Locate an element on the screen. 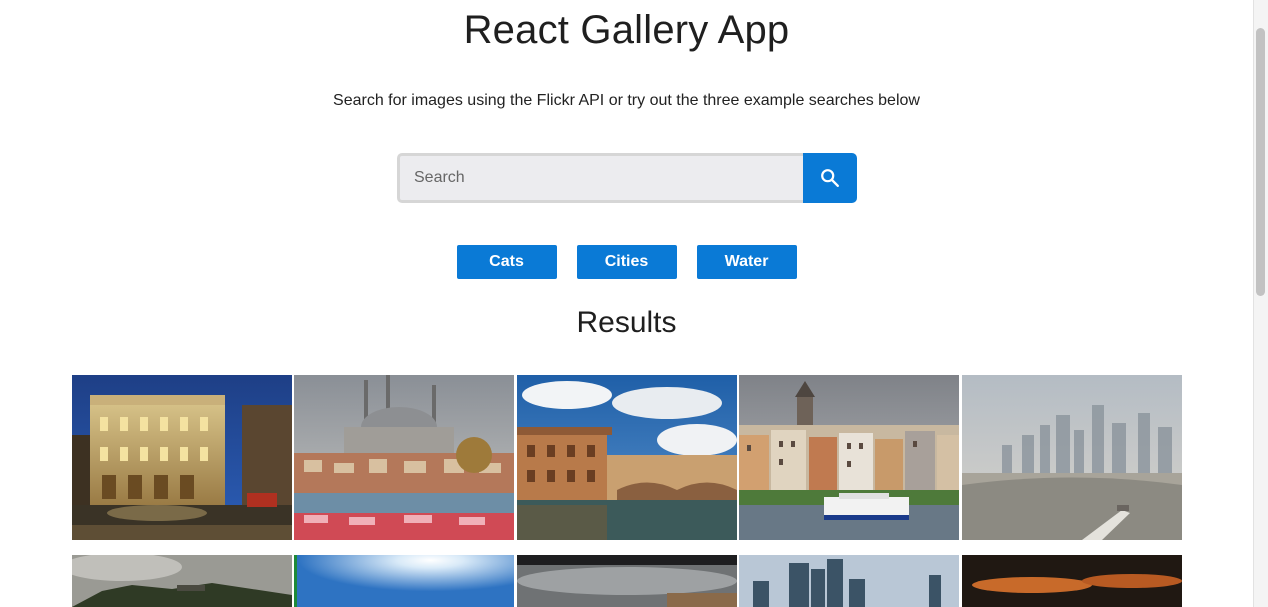  nav-button-water: Water is located at coordinates (746, 262).